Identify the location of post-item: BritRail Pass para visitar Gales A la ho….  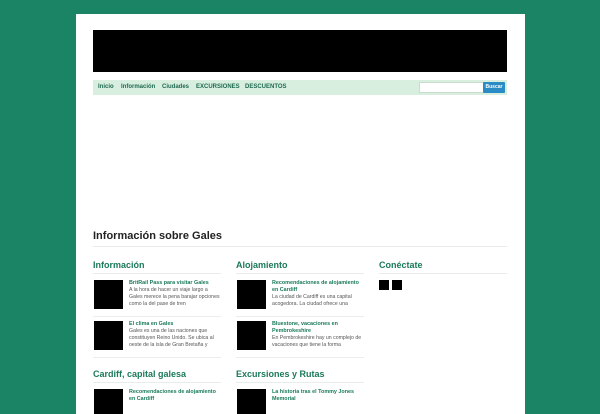
(158, 297).